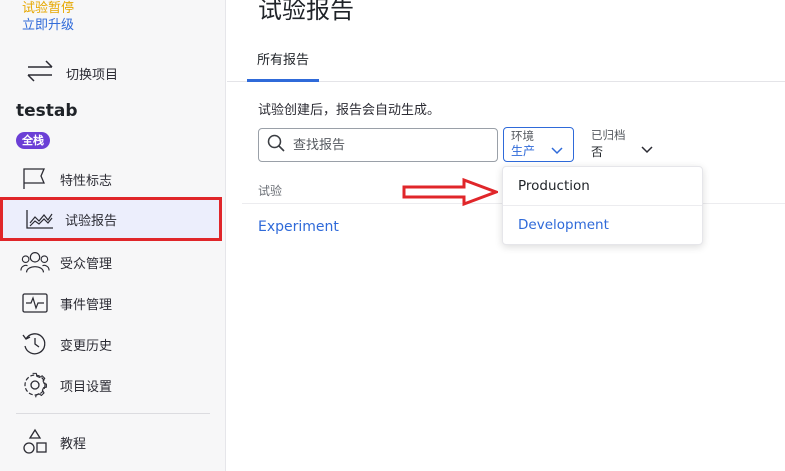  Describe the element at coordinates (92, 75) in the screenshot. I see `switch-project-label: 切换项目` at that location.